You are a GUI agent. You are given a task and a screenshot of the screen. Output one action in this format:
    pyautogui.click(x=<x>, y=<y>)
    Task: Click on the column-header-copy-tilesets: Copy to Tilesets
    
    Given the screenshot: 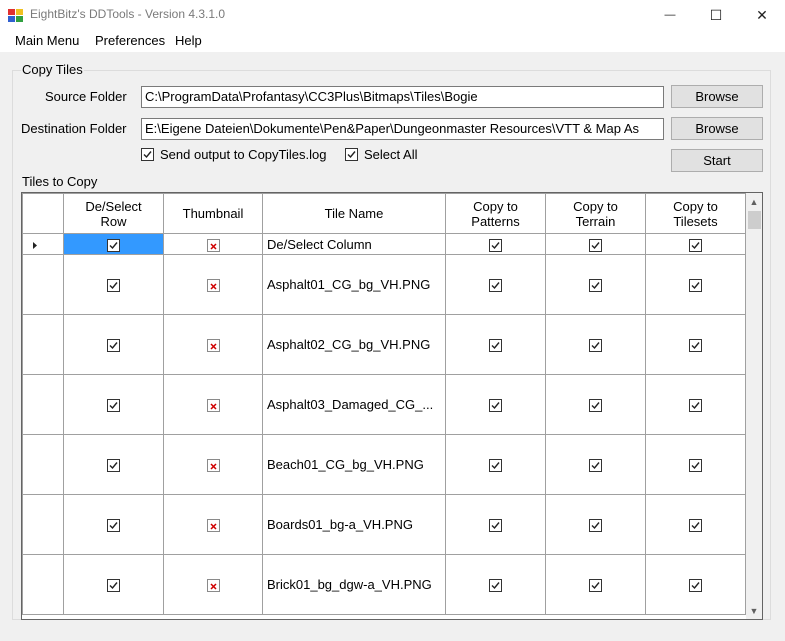 What is the action you would take?
    pyautogui.click(x=695, y=213)
    